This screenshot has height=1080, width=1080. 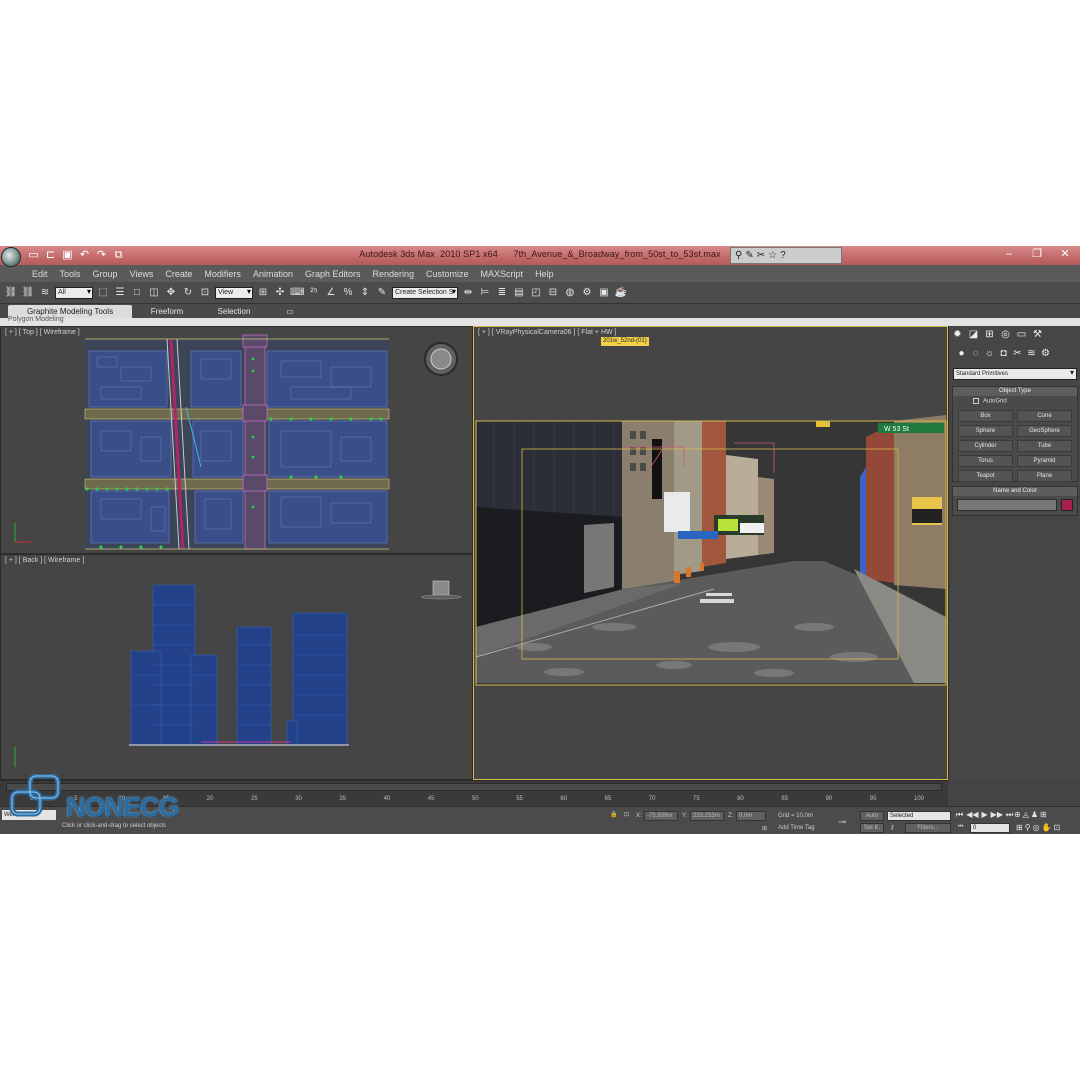 What do you see at coordinates (661, 816) in the screenshot?
I see `x-coord-field: -75,939m` at bounding box center [661, 816].